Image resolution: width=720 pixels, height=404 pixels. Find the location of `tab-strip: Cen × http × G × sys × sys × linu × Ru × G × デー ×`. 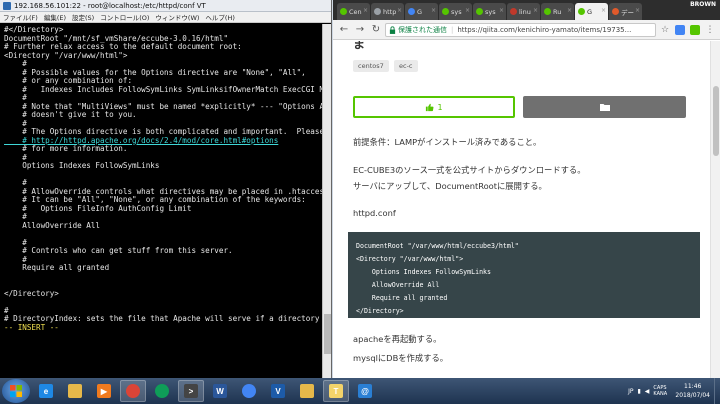

tab-strip: Cen × http × G × sys × sys × linu × Ru × G × デー × is located at coordinates (526, 10).